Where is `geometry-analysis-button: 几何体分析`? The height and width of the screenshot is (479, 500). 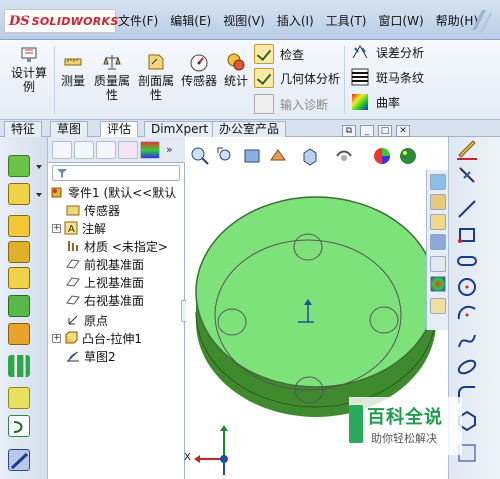
geometry-analysis-button: 几何体分析 is located at coordinates (297, 78).